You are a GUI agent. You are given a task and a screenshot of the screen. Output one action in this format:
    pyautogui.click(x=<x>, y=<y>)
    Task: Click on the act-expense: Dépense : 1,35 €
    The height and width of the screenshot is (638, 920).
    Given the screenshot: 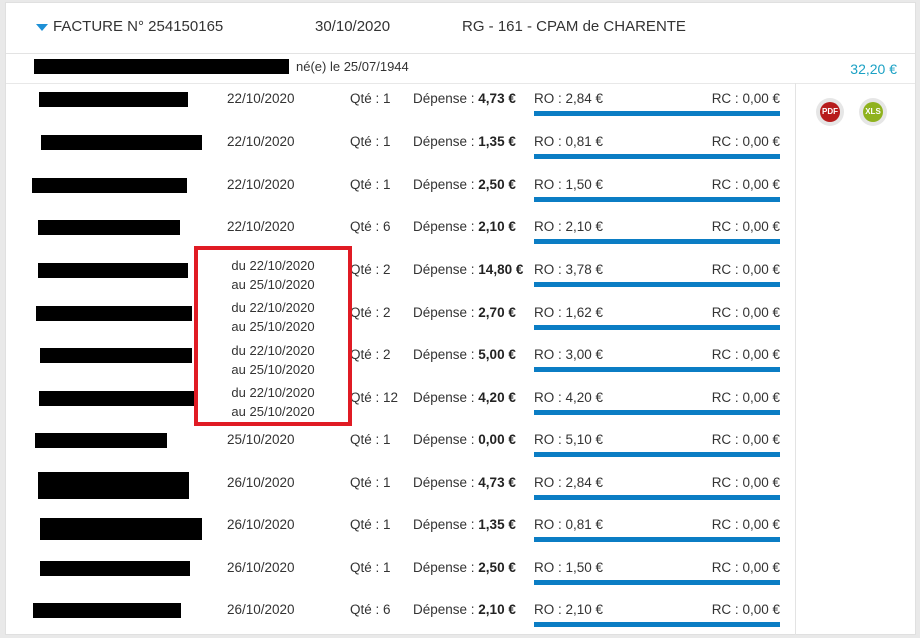 What is the action you would take?
    pyautogui.click(x=464, y=524)
    